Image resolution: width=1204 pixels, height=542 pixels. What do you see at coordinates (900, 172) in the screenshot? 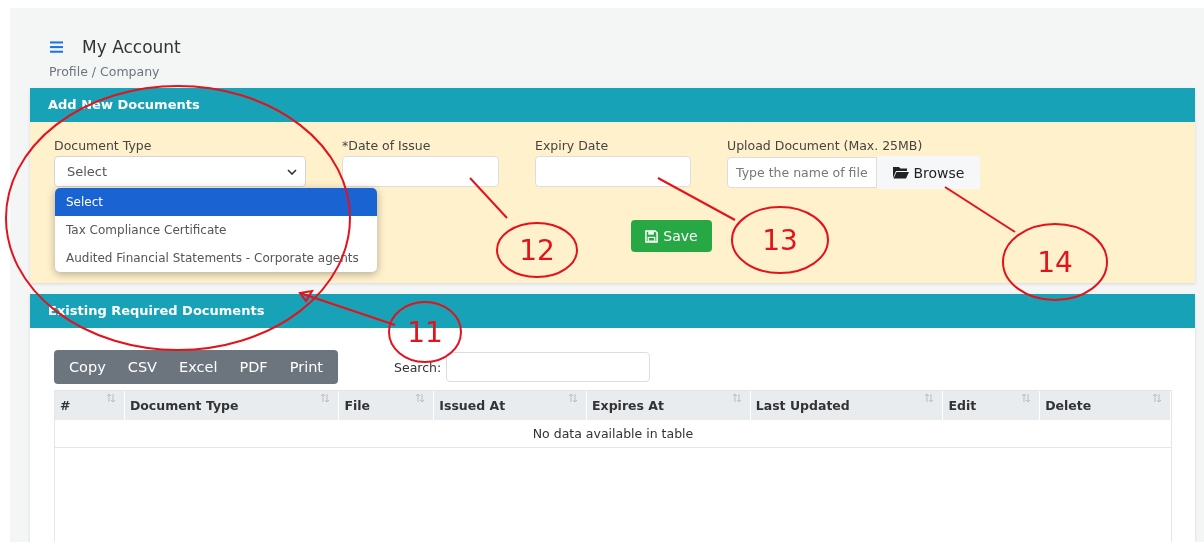
I see `folder-icon` at bounding box center [900, 172].